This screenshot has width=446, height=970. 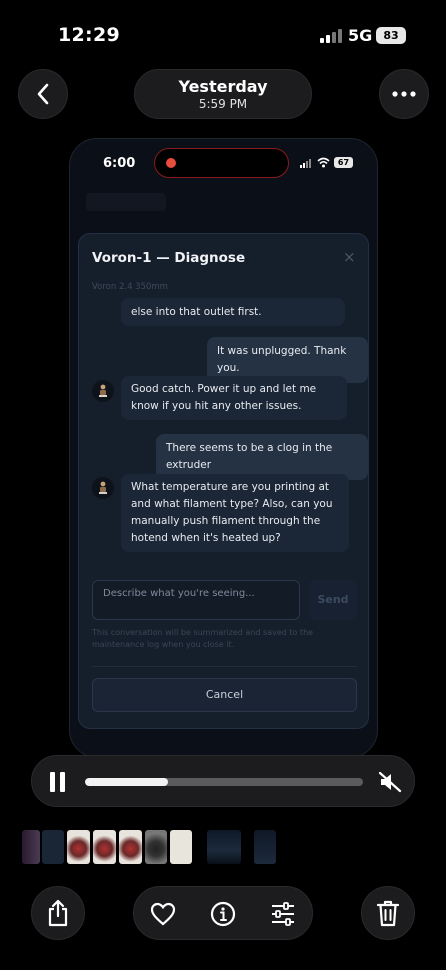 I want to click on status-bar: 12:29 5G 83, so click(x=223, y=32).